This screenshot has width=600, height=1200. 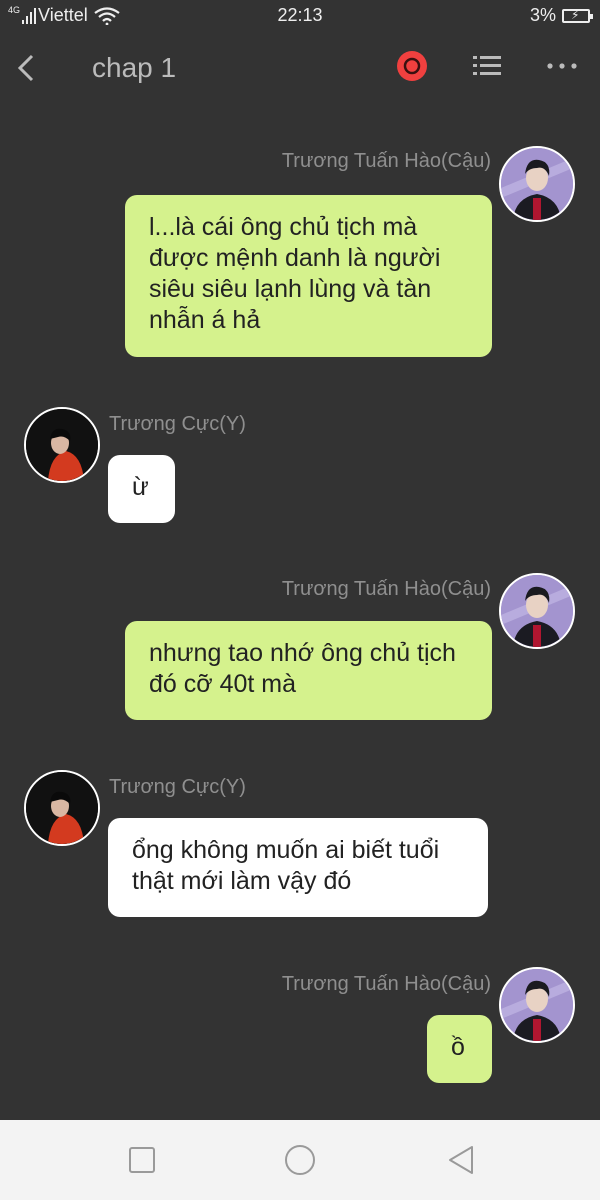 I want to click on app-header: chap 1, so click(x=300, y=68).